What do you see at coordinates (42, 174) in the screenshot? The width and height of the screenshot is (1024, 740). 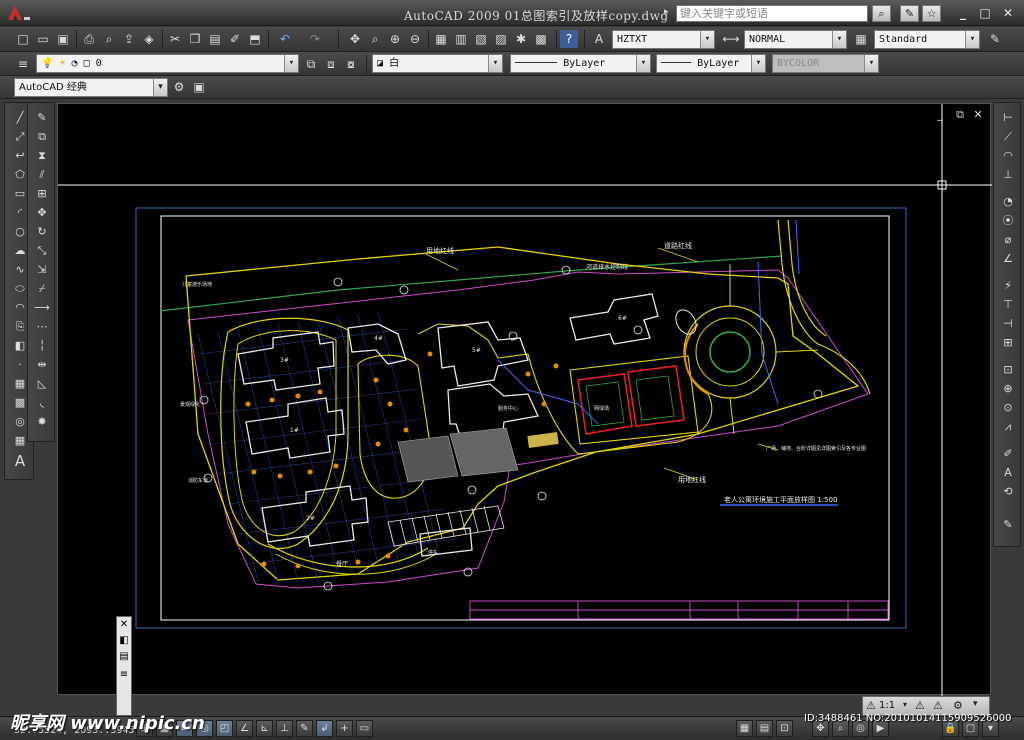 I see `offset-icon: ⫽` at bounding box center [42, 174].